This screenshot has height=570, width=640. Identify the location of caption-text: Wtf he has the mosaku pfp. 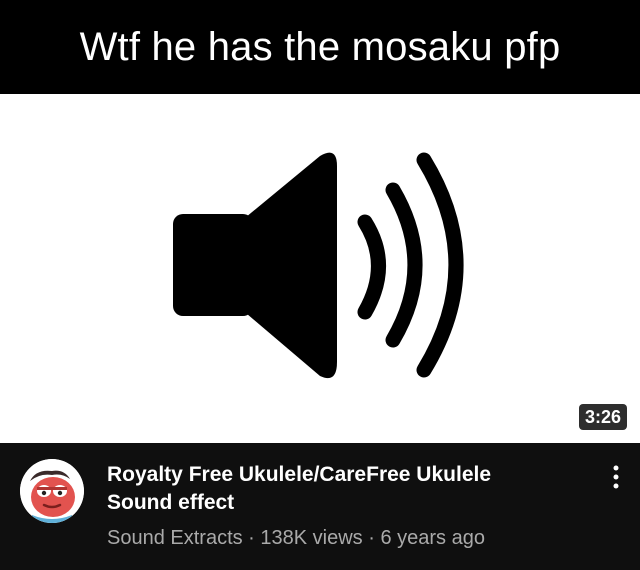
(320, 46).